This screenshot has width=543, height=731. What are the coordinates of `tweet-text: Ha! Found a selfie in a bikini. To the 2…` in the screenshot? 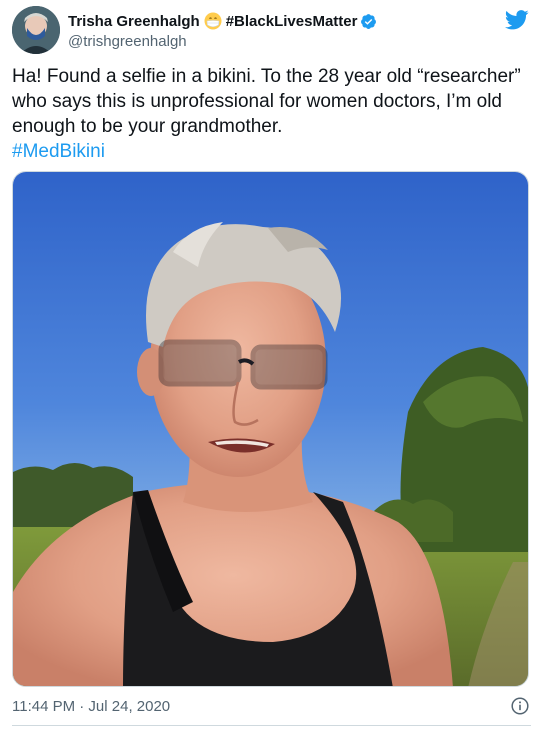 It's located at (268, 114).